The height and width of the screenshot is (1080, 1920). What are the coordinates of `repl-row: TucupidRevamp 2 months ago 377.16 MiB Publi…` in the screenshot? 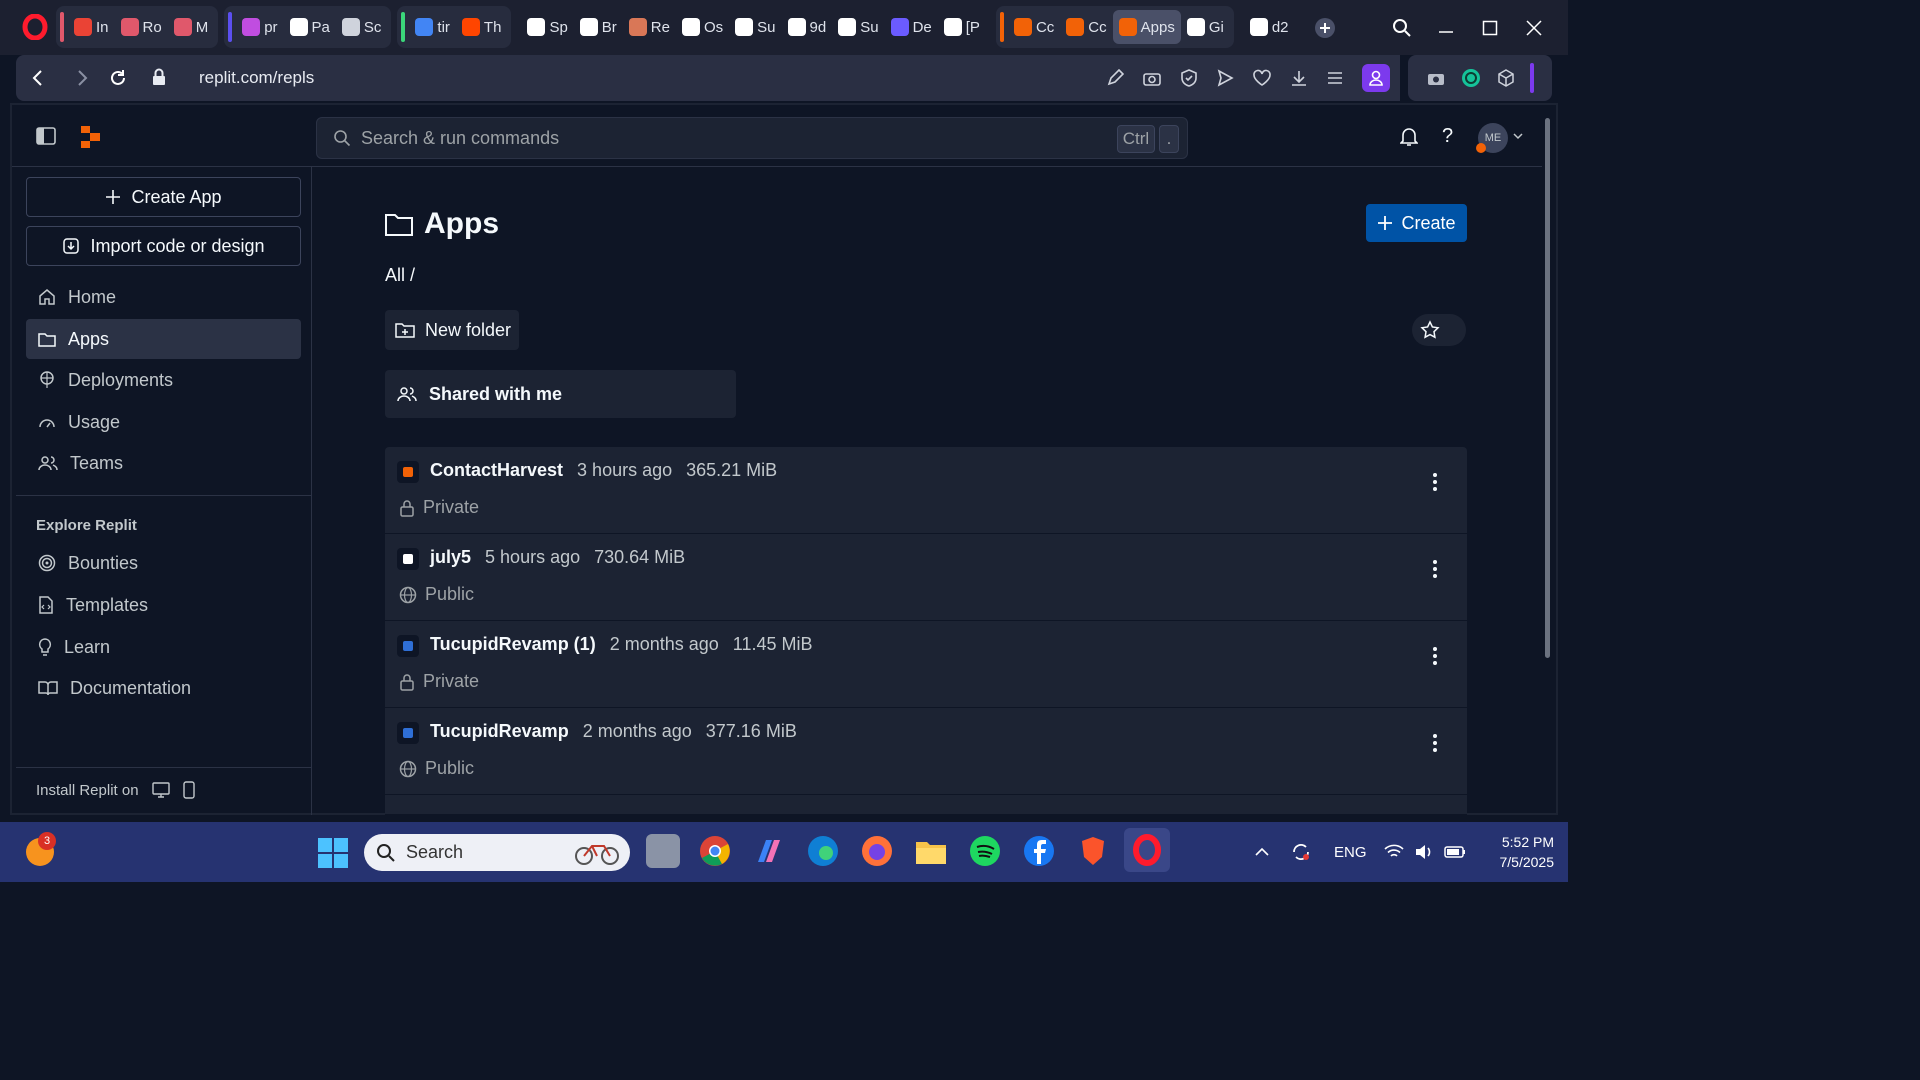 It's located at (926, 751).